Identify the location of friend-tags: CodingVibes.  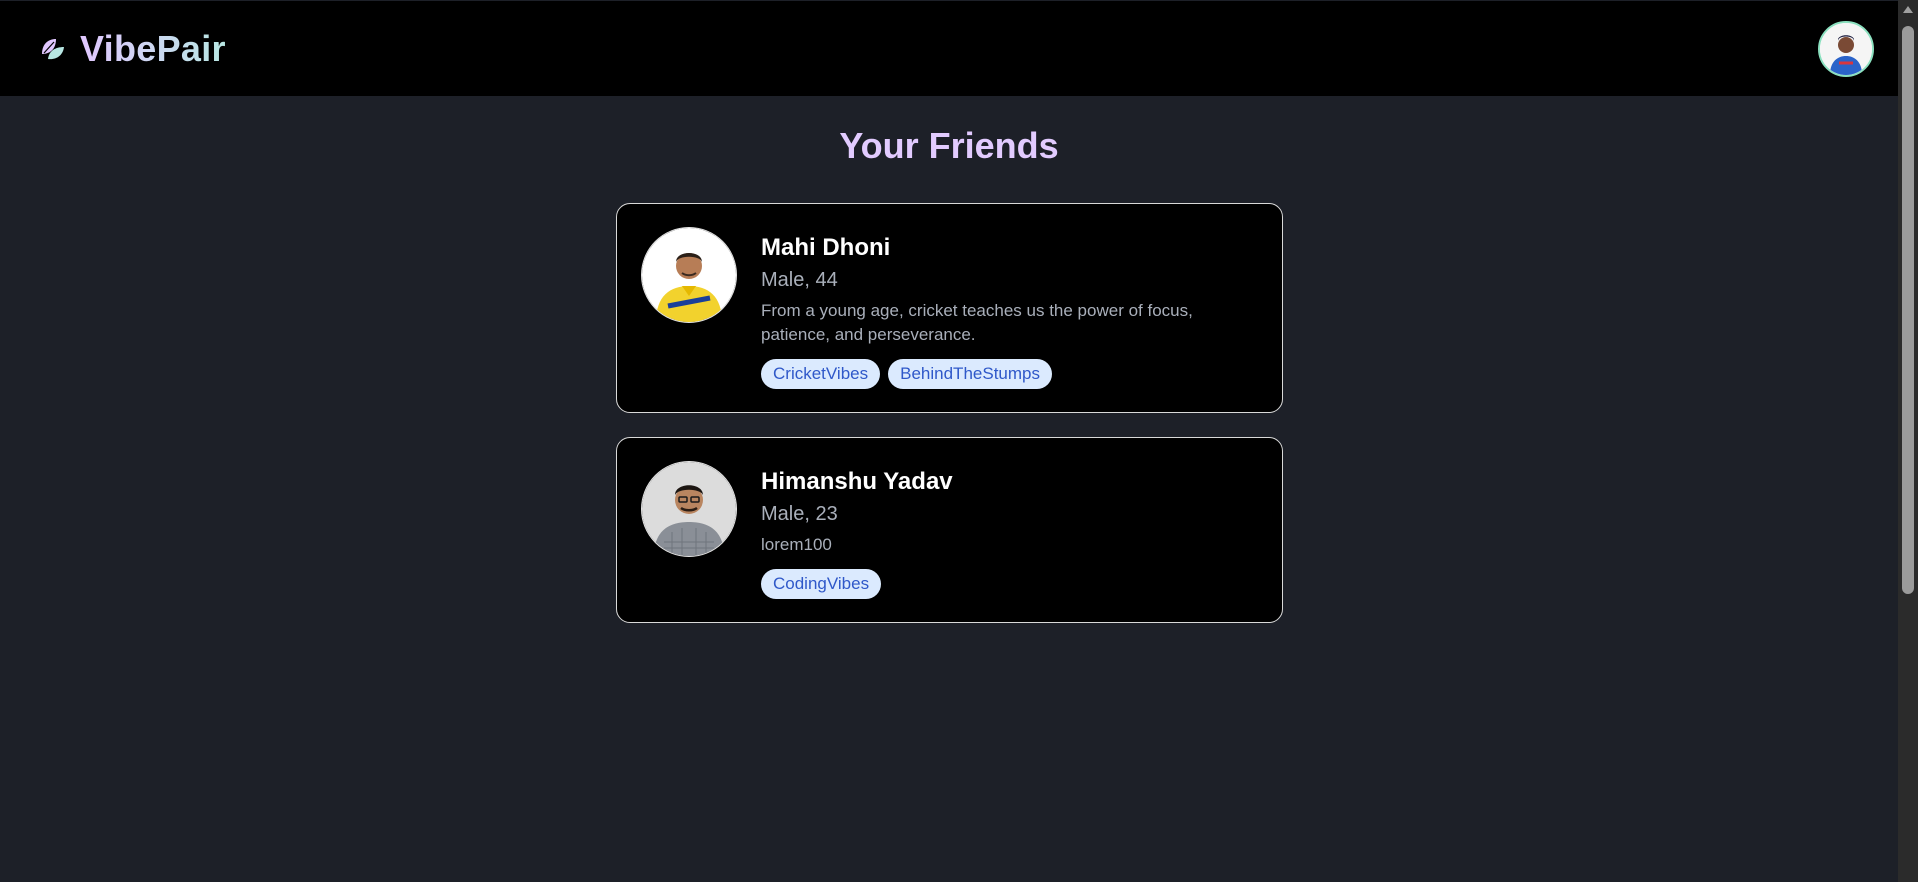
(857, 584).